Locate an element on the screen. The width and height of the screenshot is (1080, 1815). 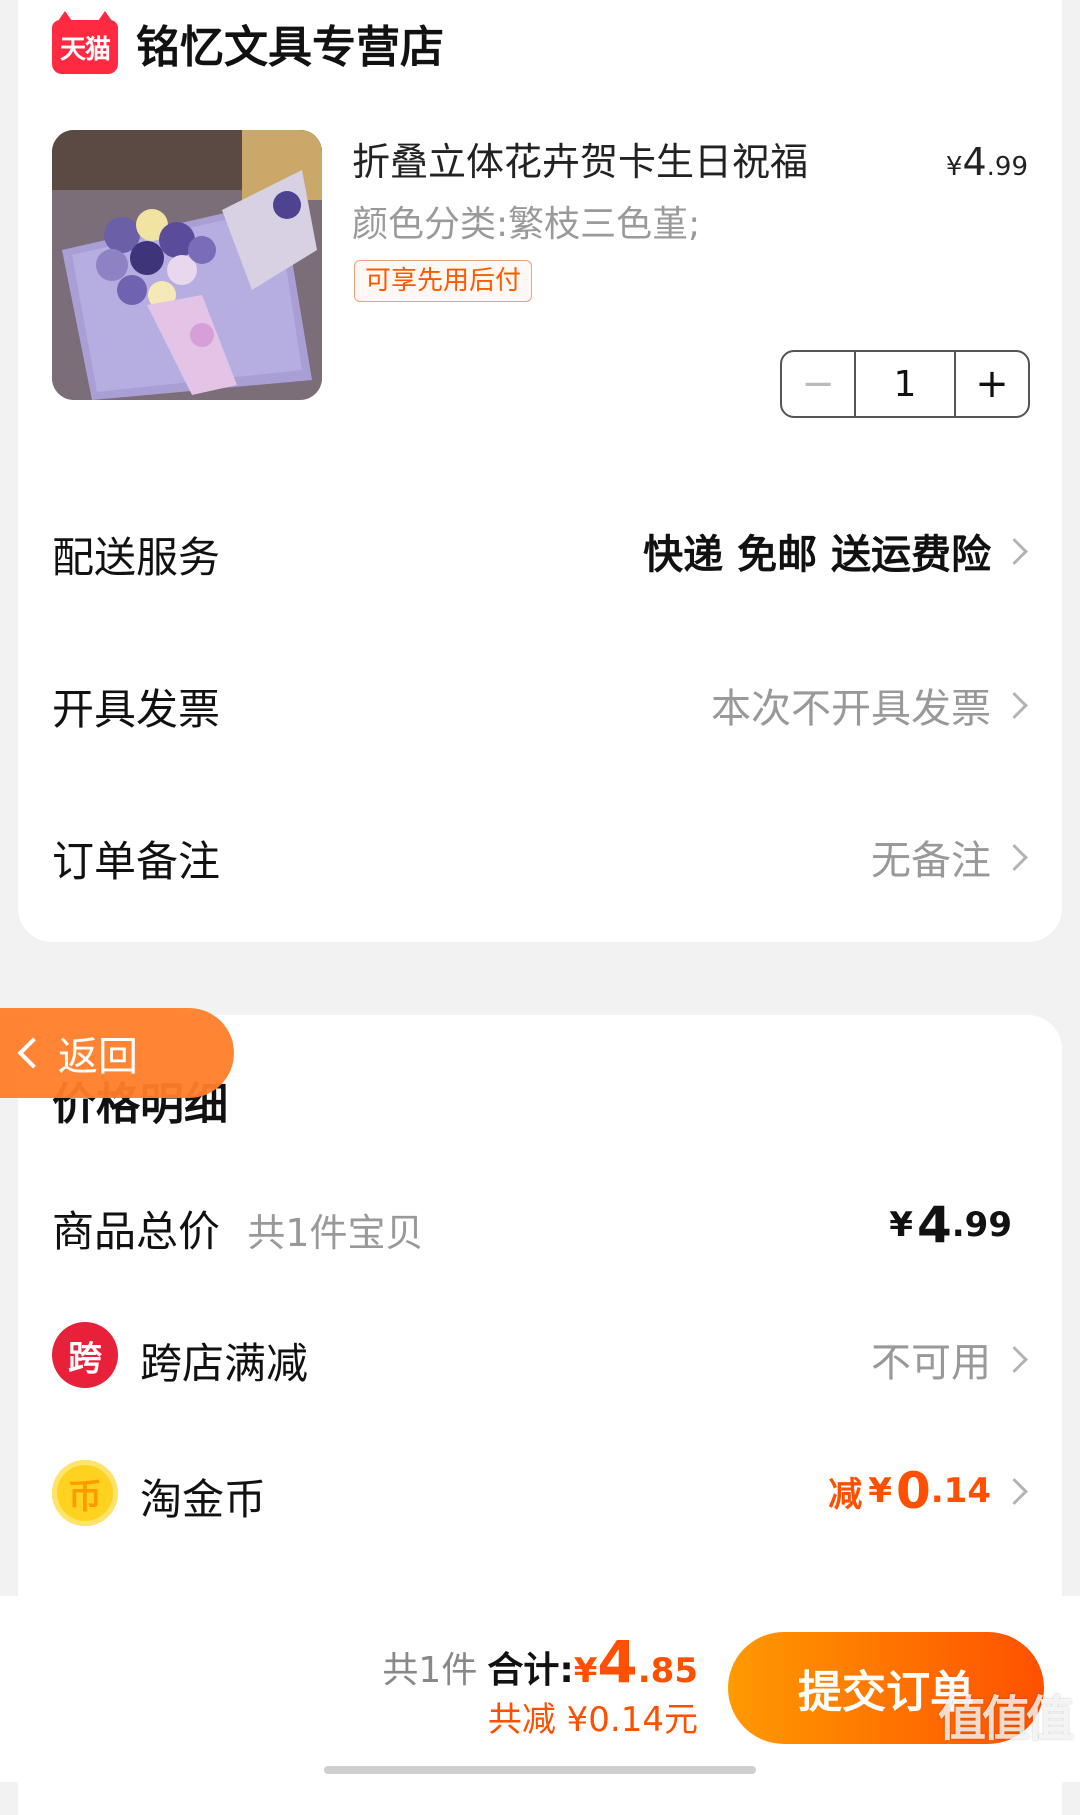
goods-total-label: 商品总价 共1件宝贝 is located at coordinates (238, 1231).